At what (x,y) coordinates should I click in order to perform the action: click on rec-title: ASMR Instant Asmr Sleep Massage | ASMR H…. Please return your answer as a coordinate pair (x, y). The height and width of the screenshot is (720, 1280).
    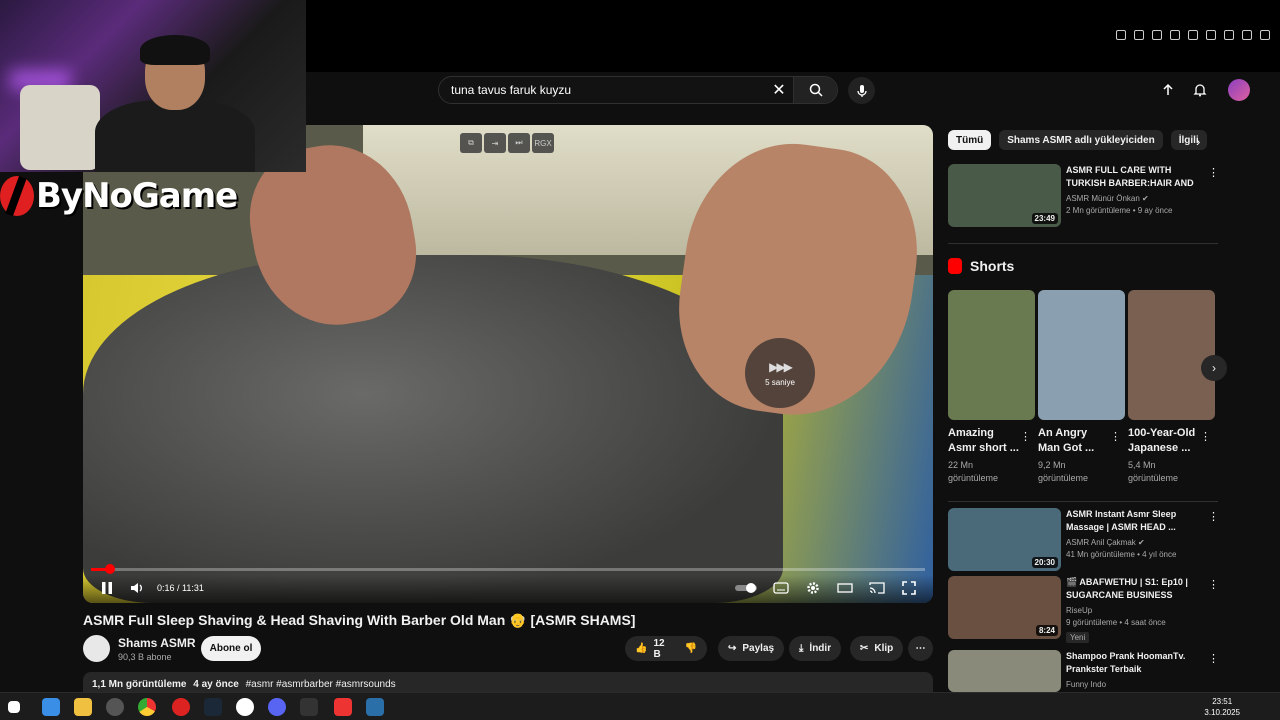
    Looking at the image, I should click on (1133, 521).